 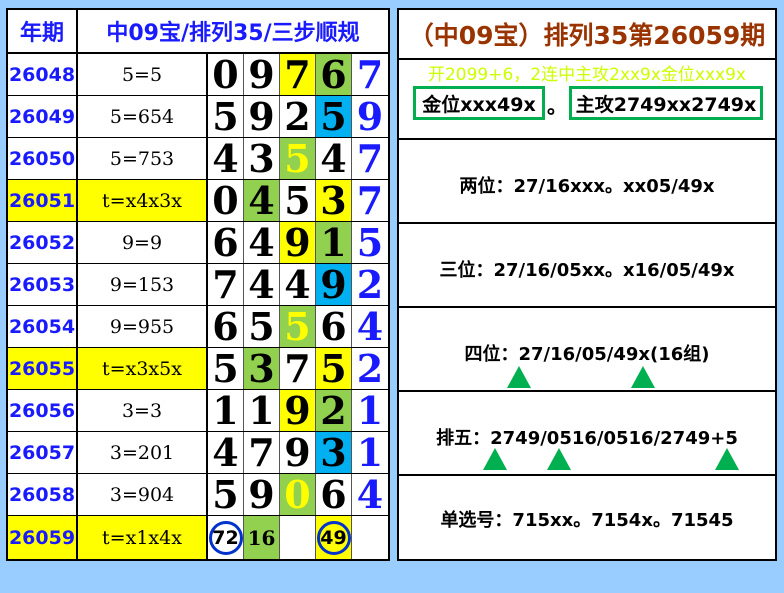 What do you see at coordinates (587, 186) in the screenshot?
I see `two-position-text: 两位：27/16xxx。xx05/49x` at bounding box center [587, 186].